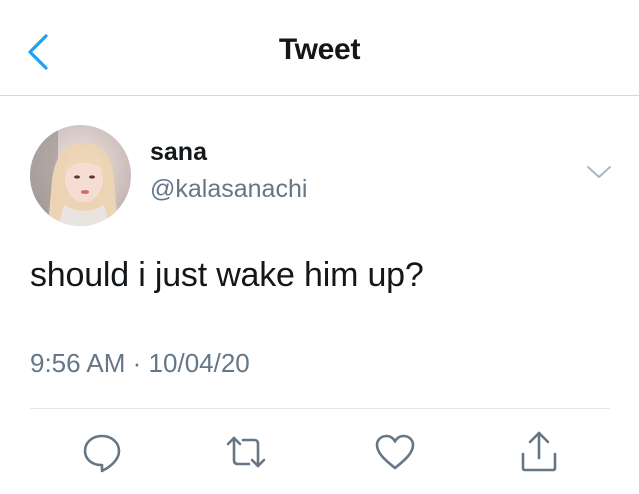 Image resolution: width=639 pixels, height=494 pixels. I want to click on reply-button, so click(102, 452).